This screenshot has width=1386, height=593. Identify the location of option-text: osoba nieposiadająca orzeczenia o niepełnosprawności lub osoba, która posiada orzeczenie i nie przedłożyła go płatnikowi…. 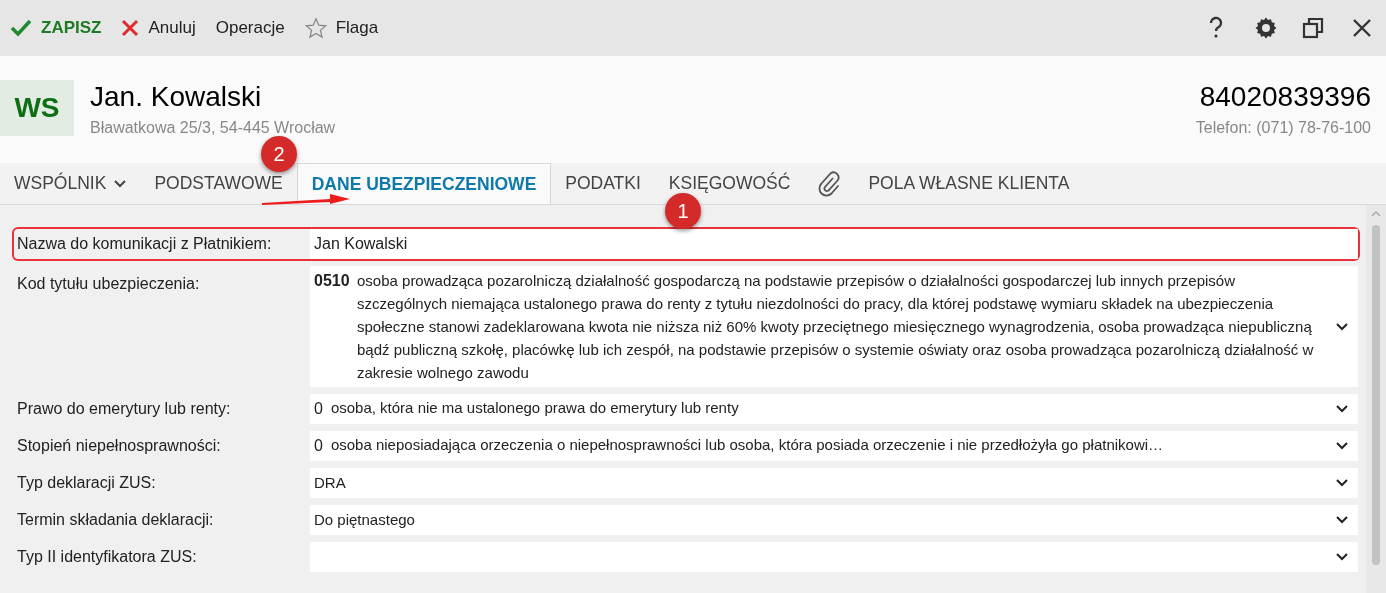
(747, 445).